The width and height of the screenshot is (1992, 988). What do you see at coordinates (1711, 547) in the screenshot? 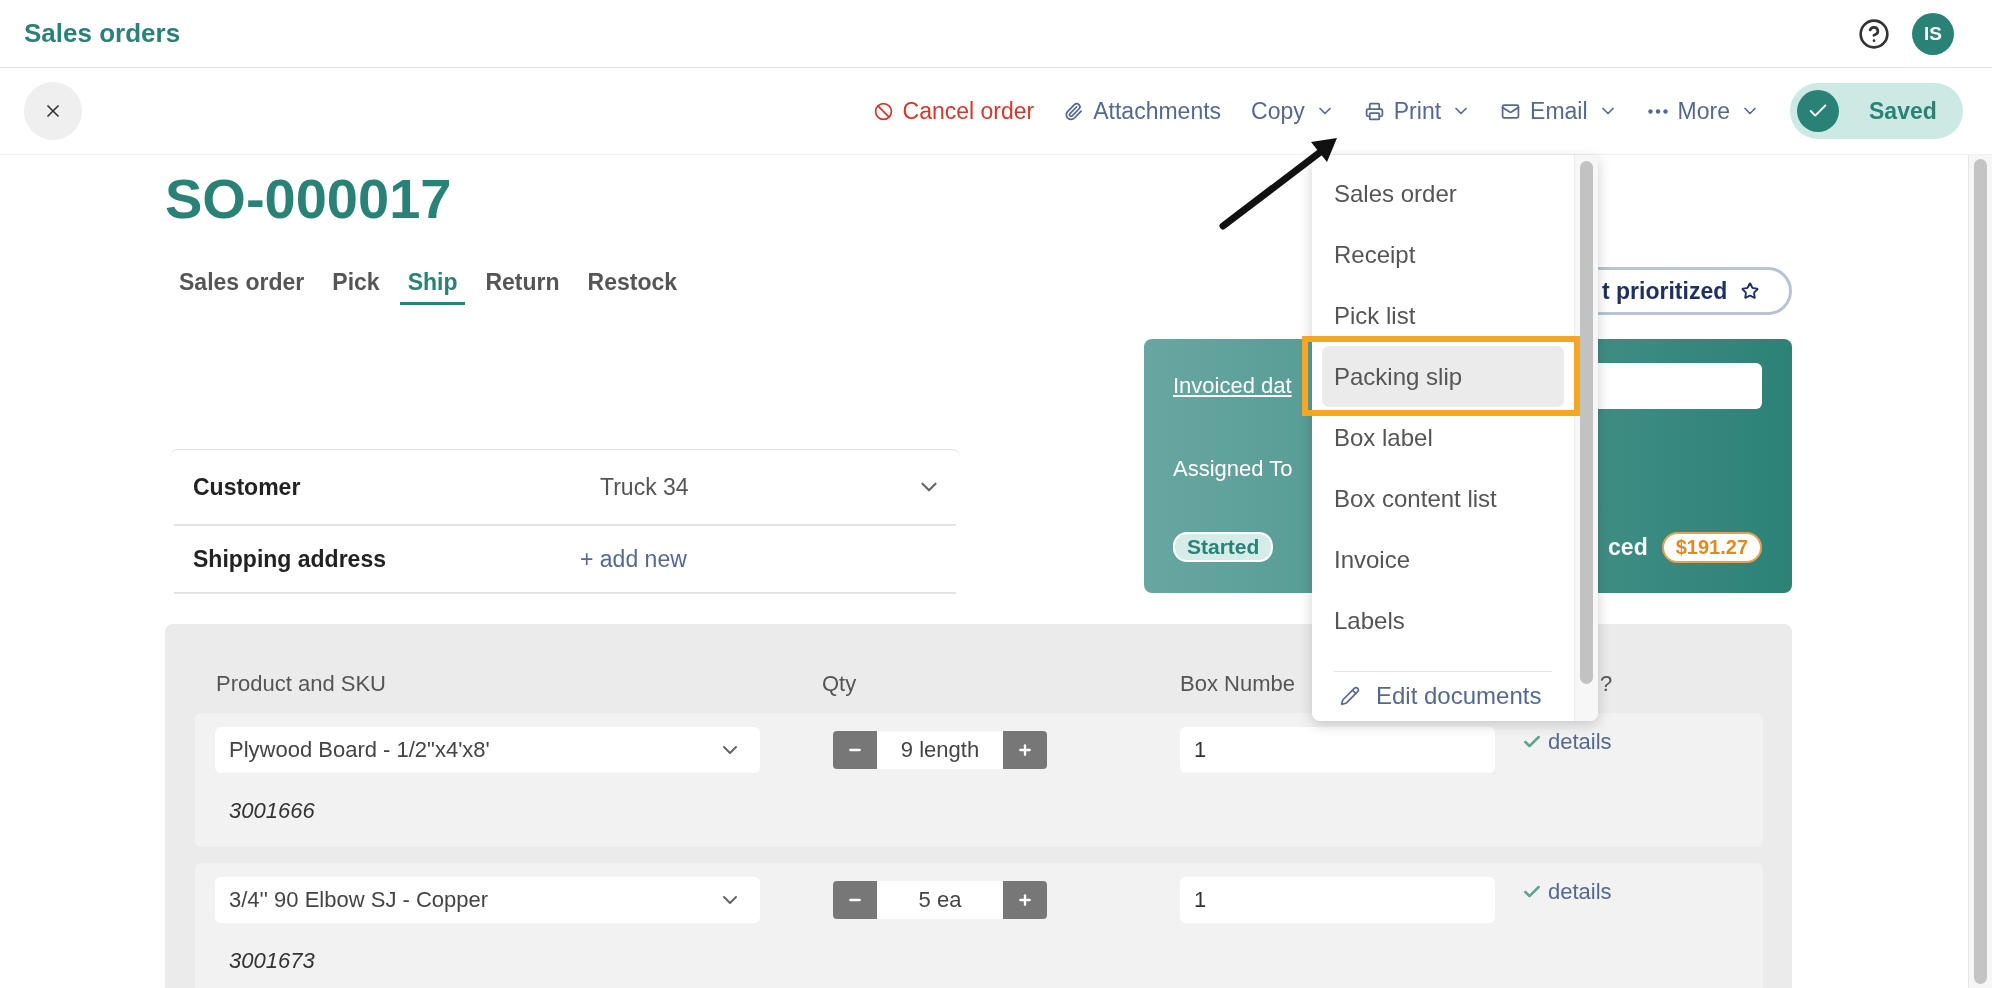
I see `total-amount: $191.27` at bounding box center [1711, 547].